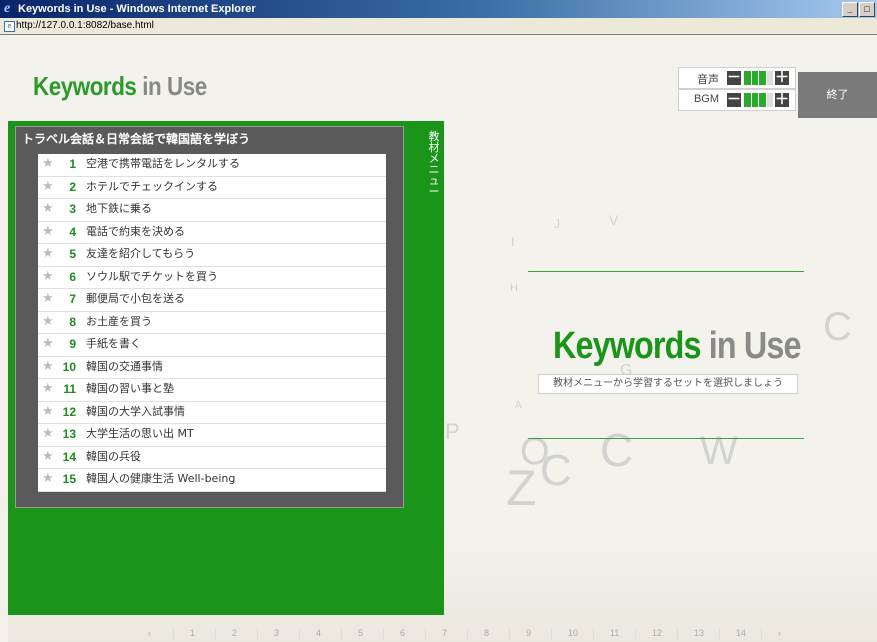  I want to click on menu-item-11: ★ 11 韓国の習い事と塾, so click(212, 390).